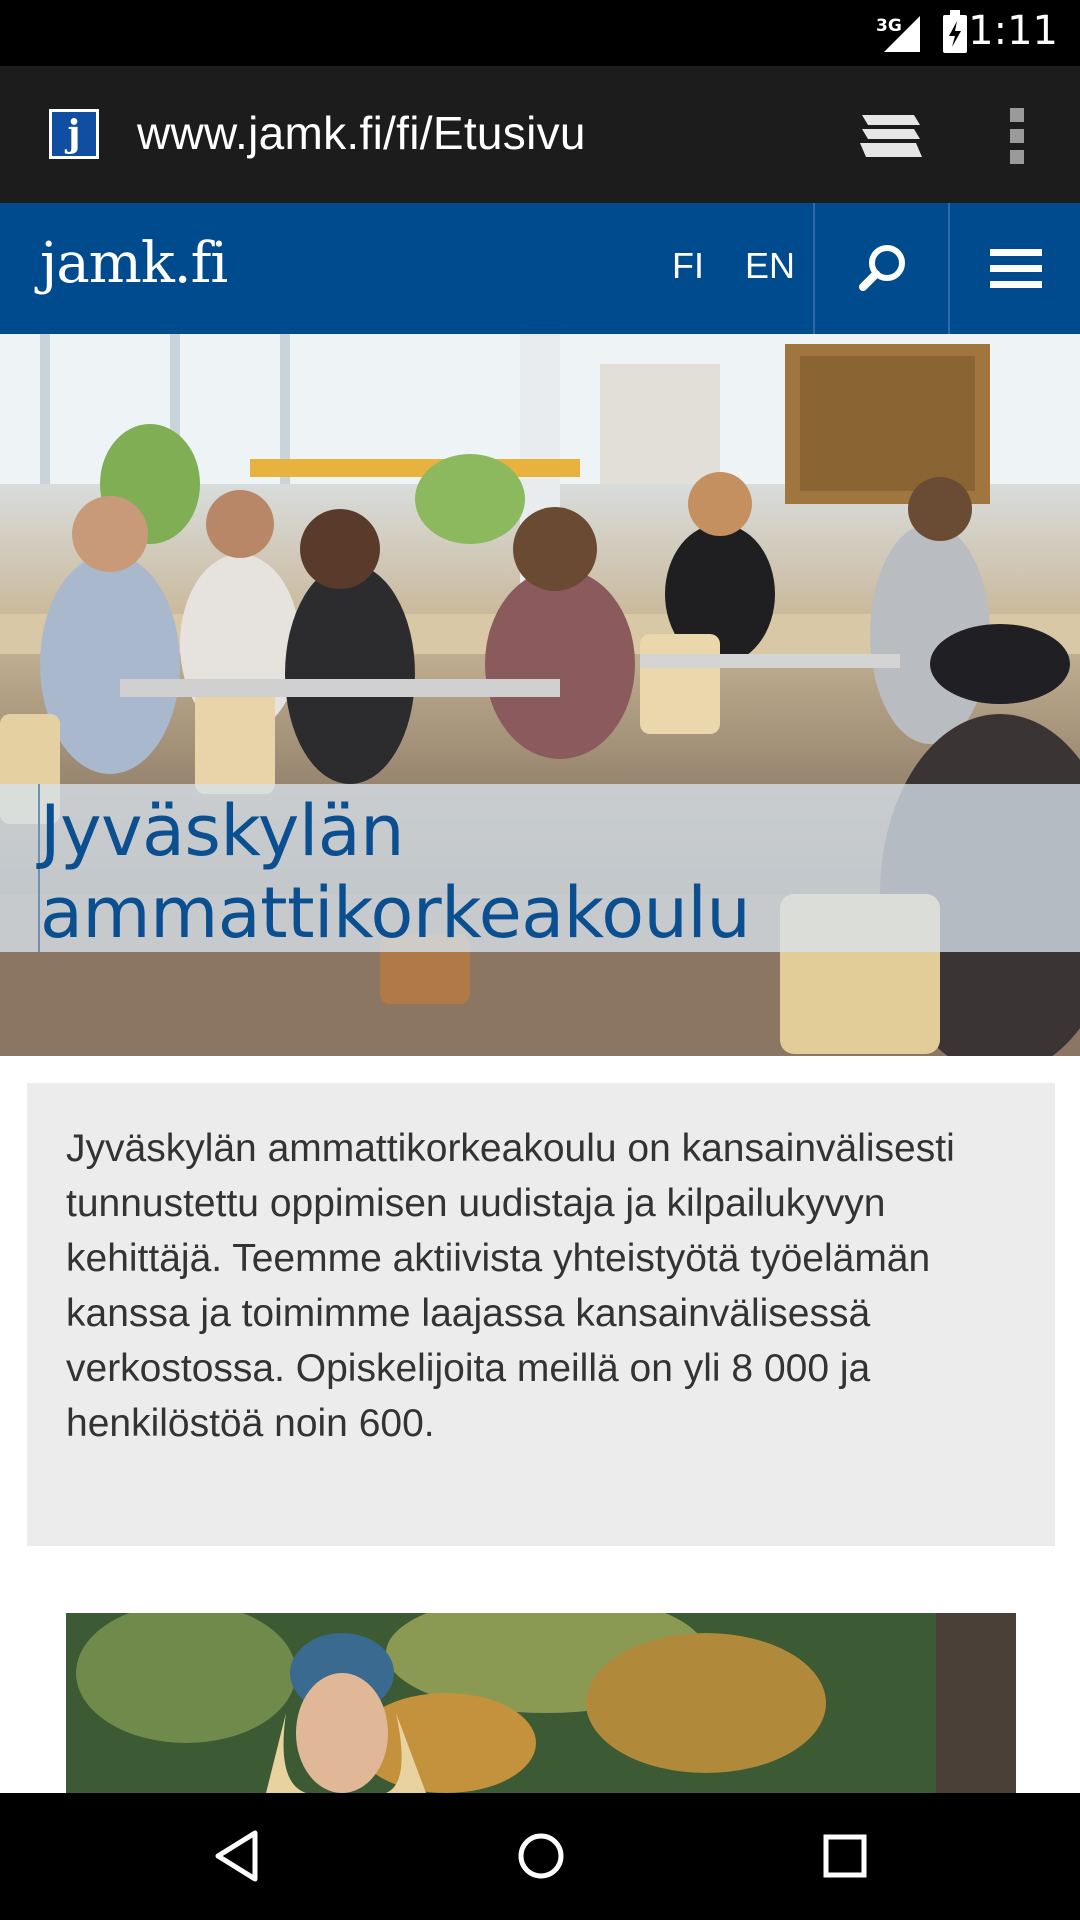  I want to click on student-photo-image, so click(541, 1703).